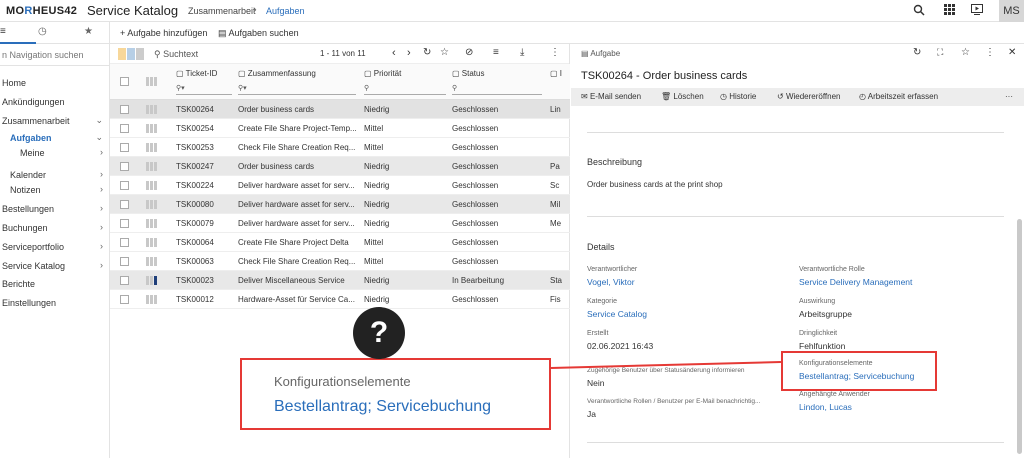 Image resolution: width=1024 pixels, height=458 pixels. What do you see at coordinates (469, 52) in the screenshot?
I see `link-icon: ⊘` at bounding box center [469, 52].